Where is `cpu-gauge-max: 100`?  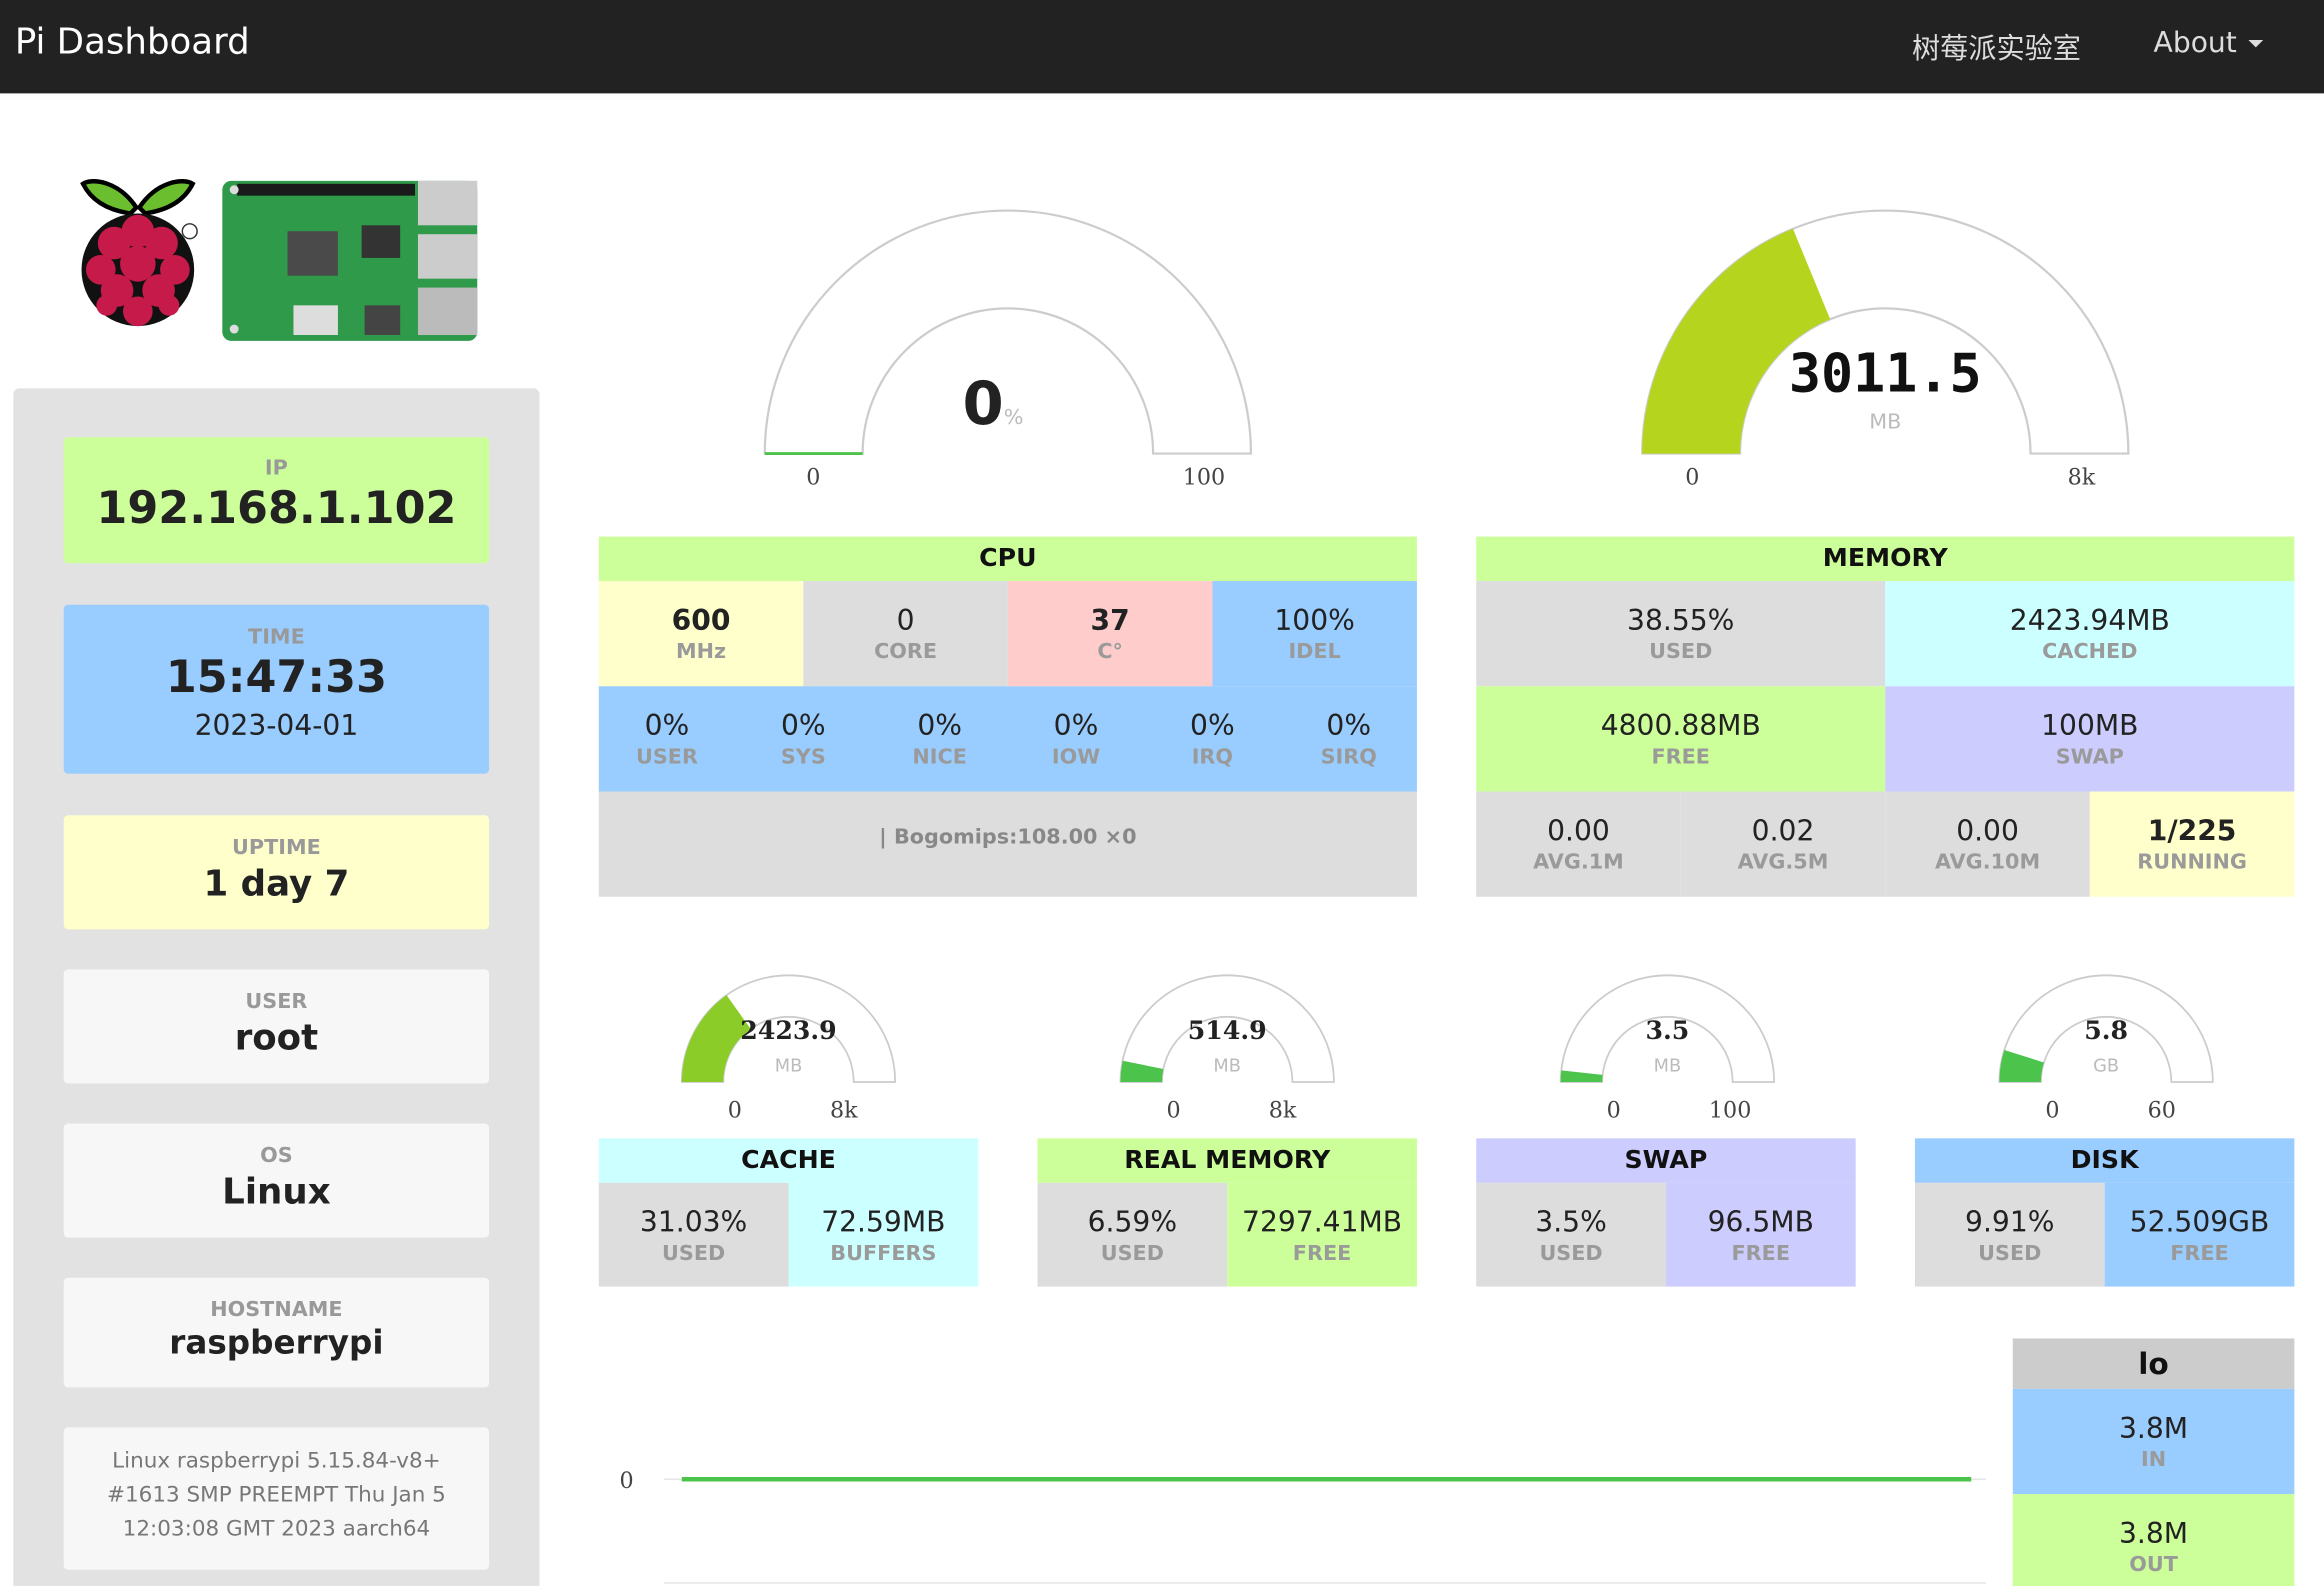
cpu-gauge-max: 100 is located at coordinates (1204, 477).